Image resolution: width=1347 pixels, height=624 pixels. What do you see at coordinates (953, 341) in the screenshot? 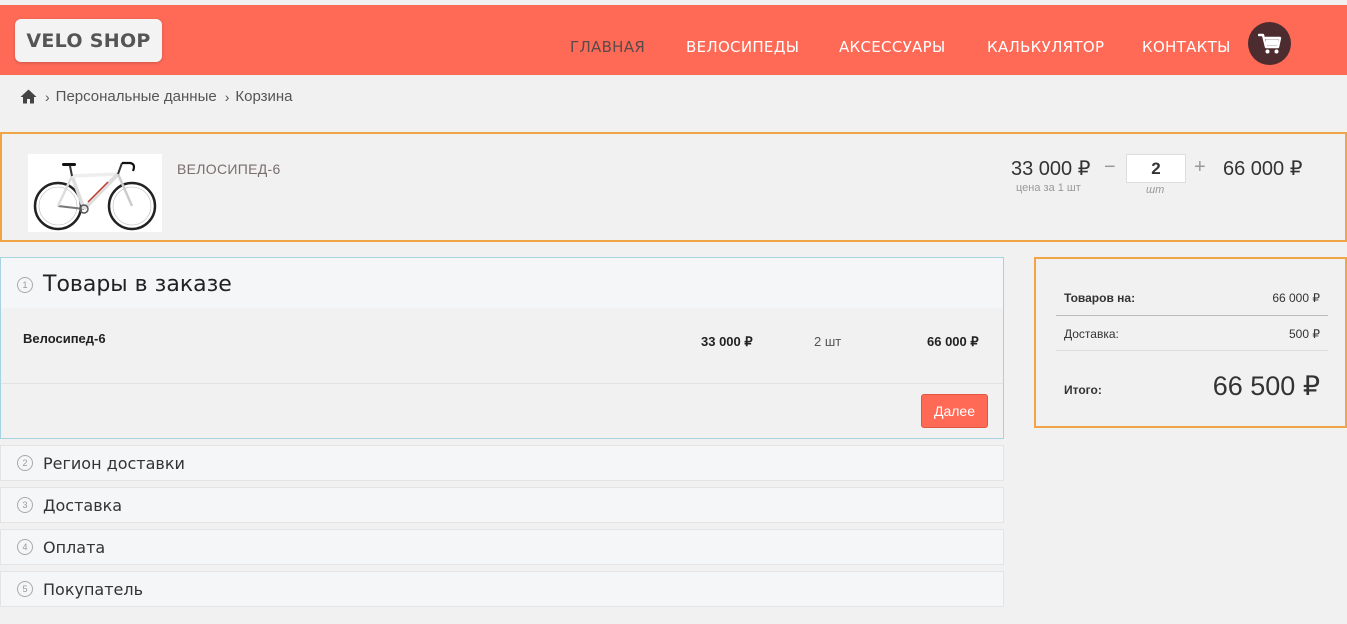
I see `order-item-total: 66 000 ₽` at bounding box center [953, 341].